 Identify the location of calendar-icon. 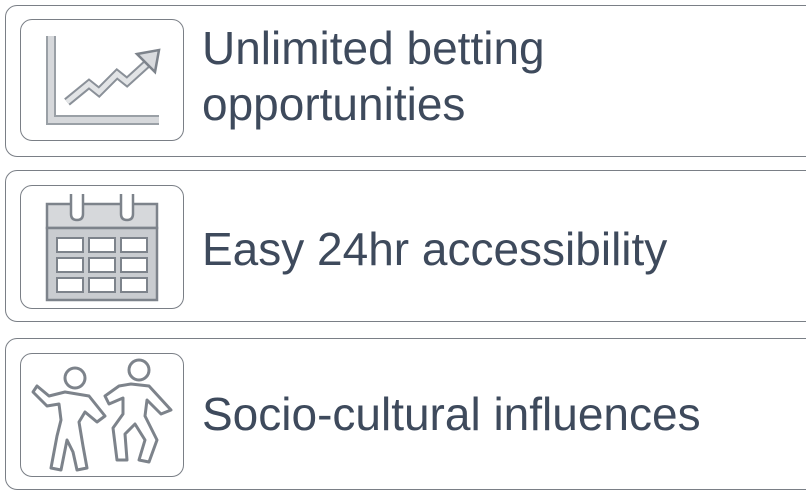
(102, 248).